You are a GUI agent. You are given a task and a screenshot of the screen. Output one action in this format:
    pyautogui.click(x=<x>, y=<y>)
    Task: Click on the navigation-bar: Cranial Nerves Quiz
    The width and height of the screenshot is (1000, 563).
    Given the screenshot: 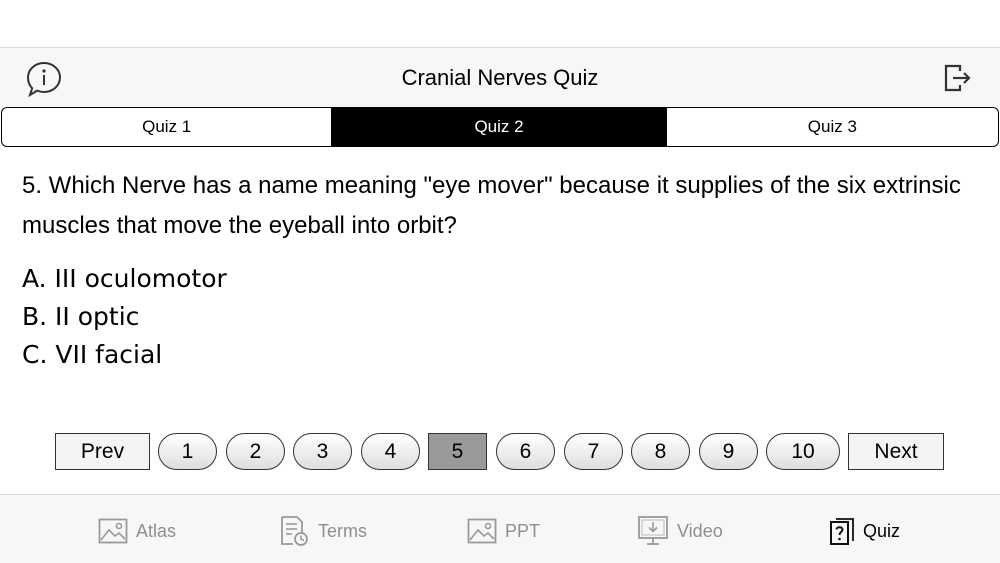 What is the action you would take?
    pyautogui.click(x=500, y=77)
    